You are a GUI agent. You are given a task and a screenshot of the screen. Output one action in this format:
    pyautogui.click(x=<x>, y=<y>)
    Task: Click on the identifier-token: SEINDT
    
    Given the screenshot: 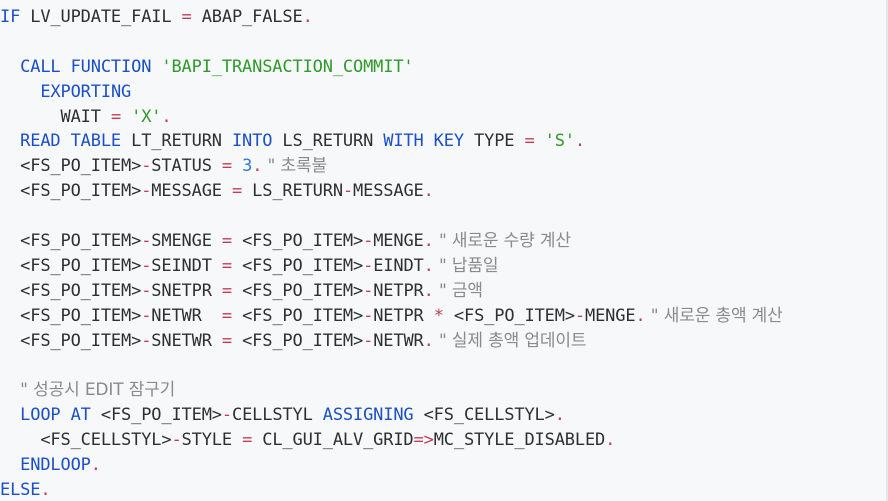 What is the action you would take?
    pyautogui.click(x=186, y=265)
    